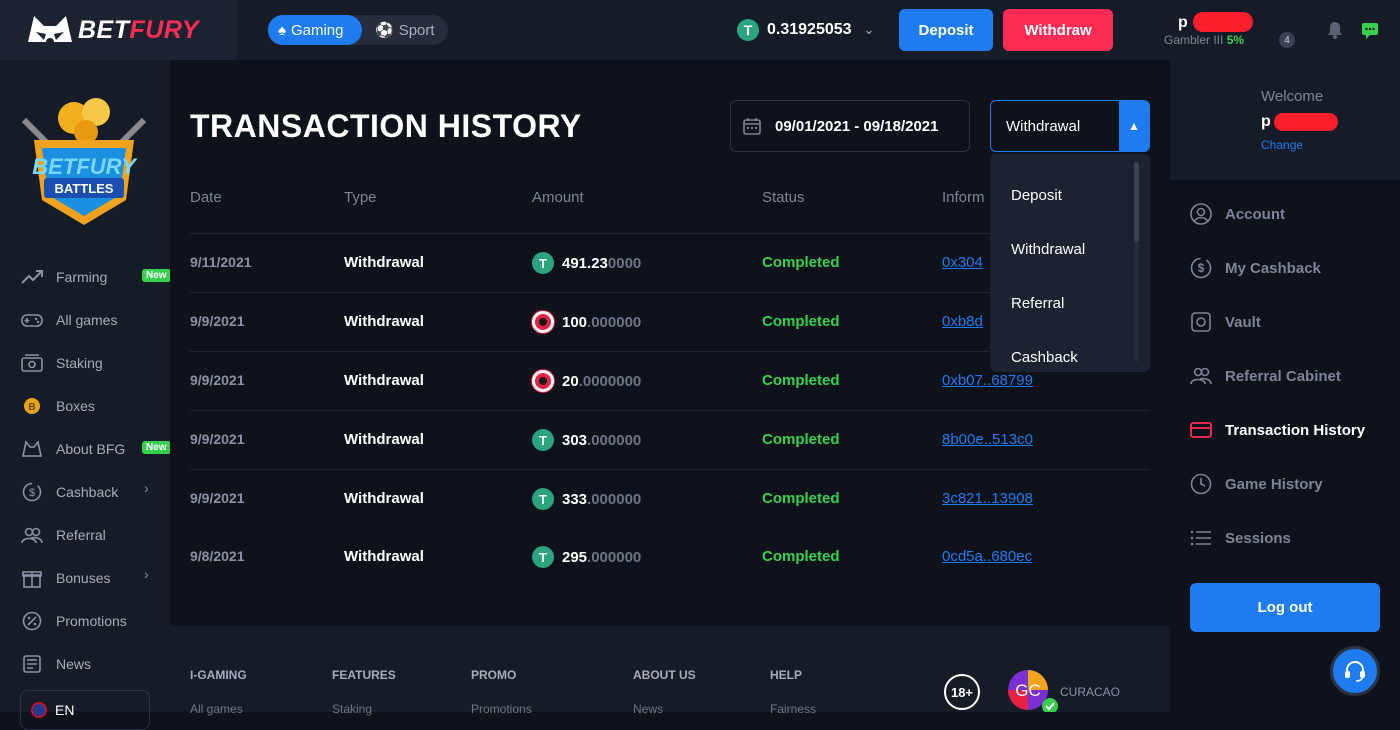  What do you see at coordinates (95, 449) in the screenshot?
I see `sidebar-item-about-bfg: About BFG New` at bounding box center [95, 449].